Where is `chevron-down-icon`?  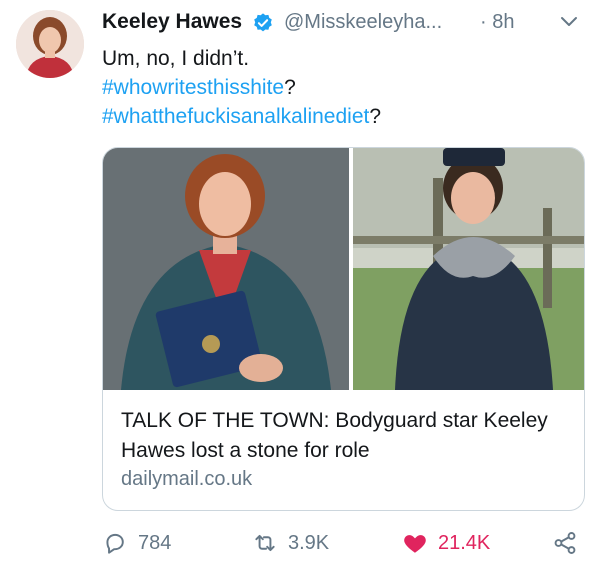
chevron-down-icon is located at coordinates (569, 22).